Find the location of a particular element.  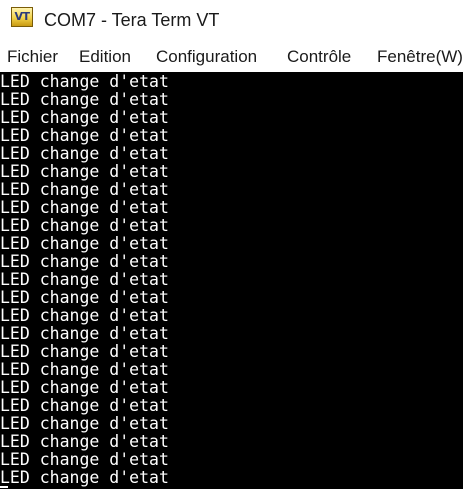

menu-fichier: Fichier is located at coordinates (32, 57).